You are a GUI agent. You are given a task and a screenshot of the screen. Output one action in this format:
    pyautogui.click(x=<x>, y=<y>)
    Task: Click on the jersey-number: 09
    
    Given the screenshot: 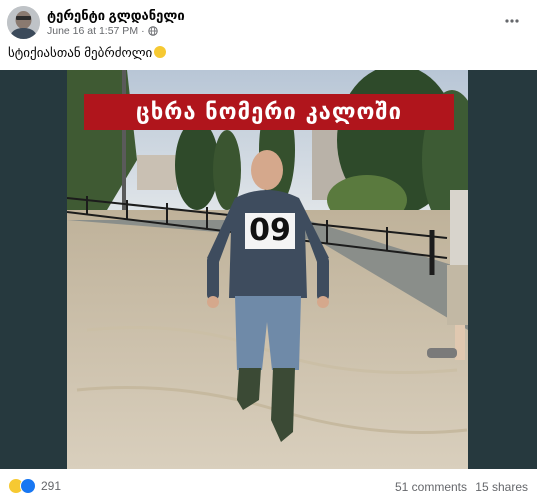 What is the action you would take?
    pyautogui.click(x=270, y=231)
    